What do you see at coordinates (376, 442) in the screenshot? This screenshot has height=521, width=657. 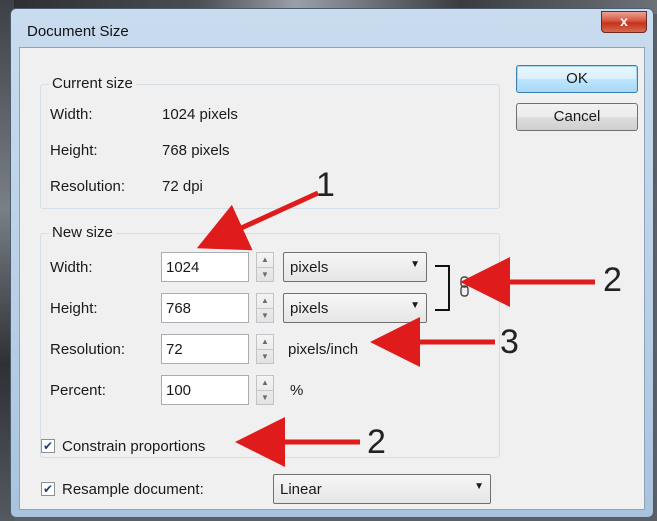 I see `annotation-2-constrain: 2` at bounding box center [376, 442].